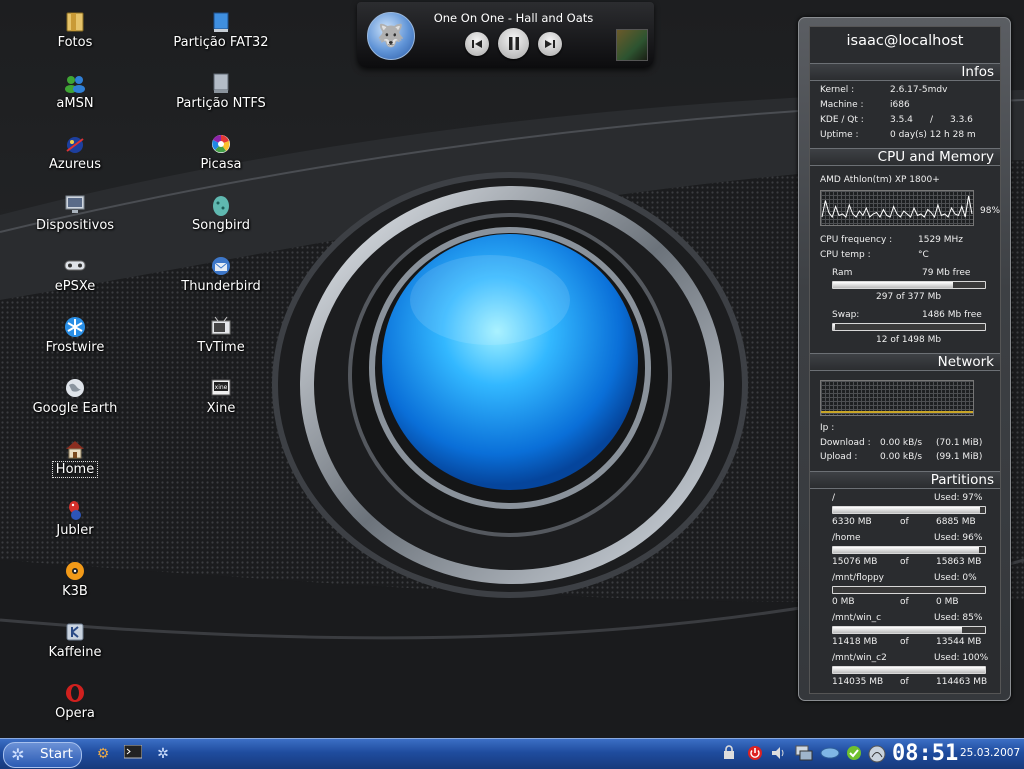  What do you see at coordinates (75, 30) in the screenshot?
I see `desktop-icon-fotos: Fotos` at bounding box center [75, 30].